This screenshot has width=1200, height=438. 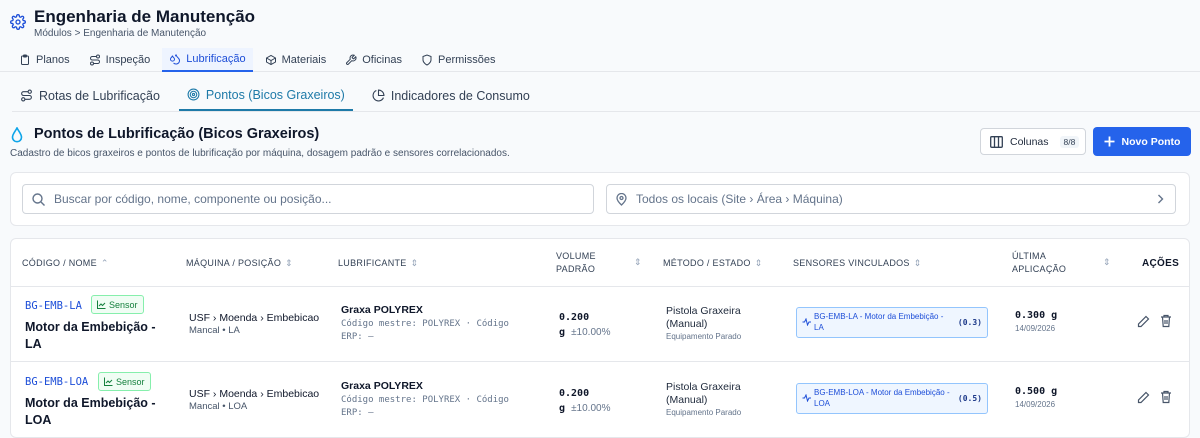 I want to click on tab-permissoes: Permissões, so click(x=458, y=60).